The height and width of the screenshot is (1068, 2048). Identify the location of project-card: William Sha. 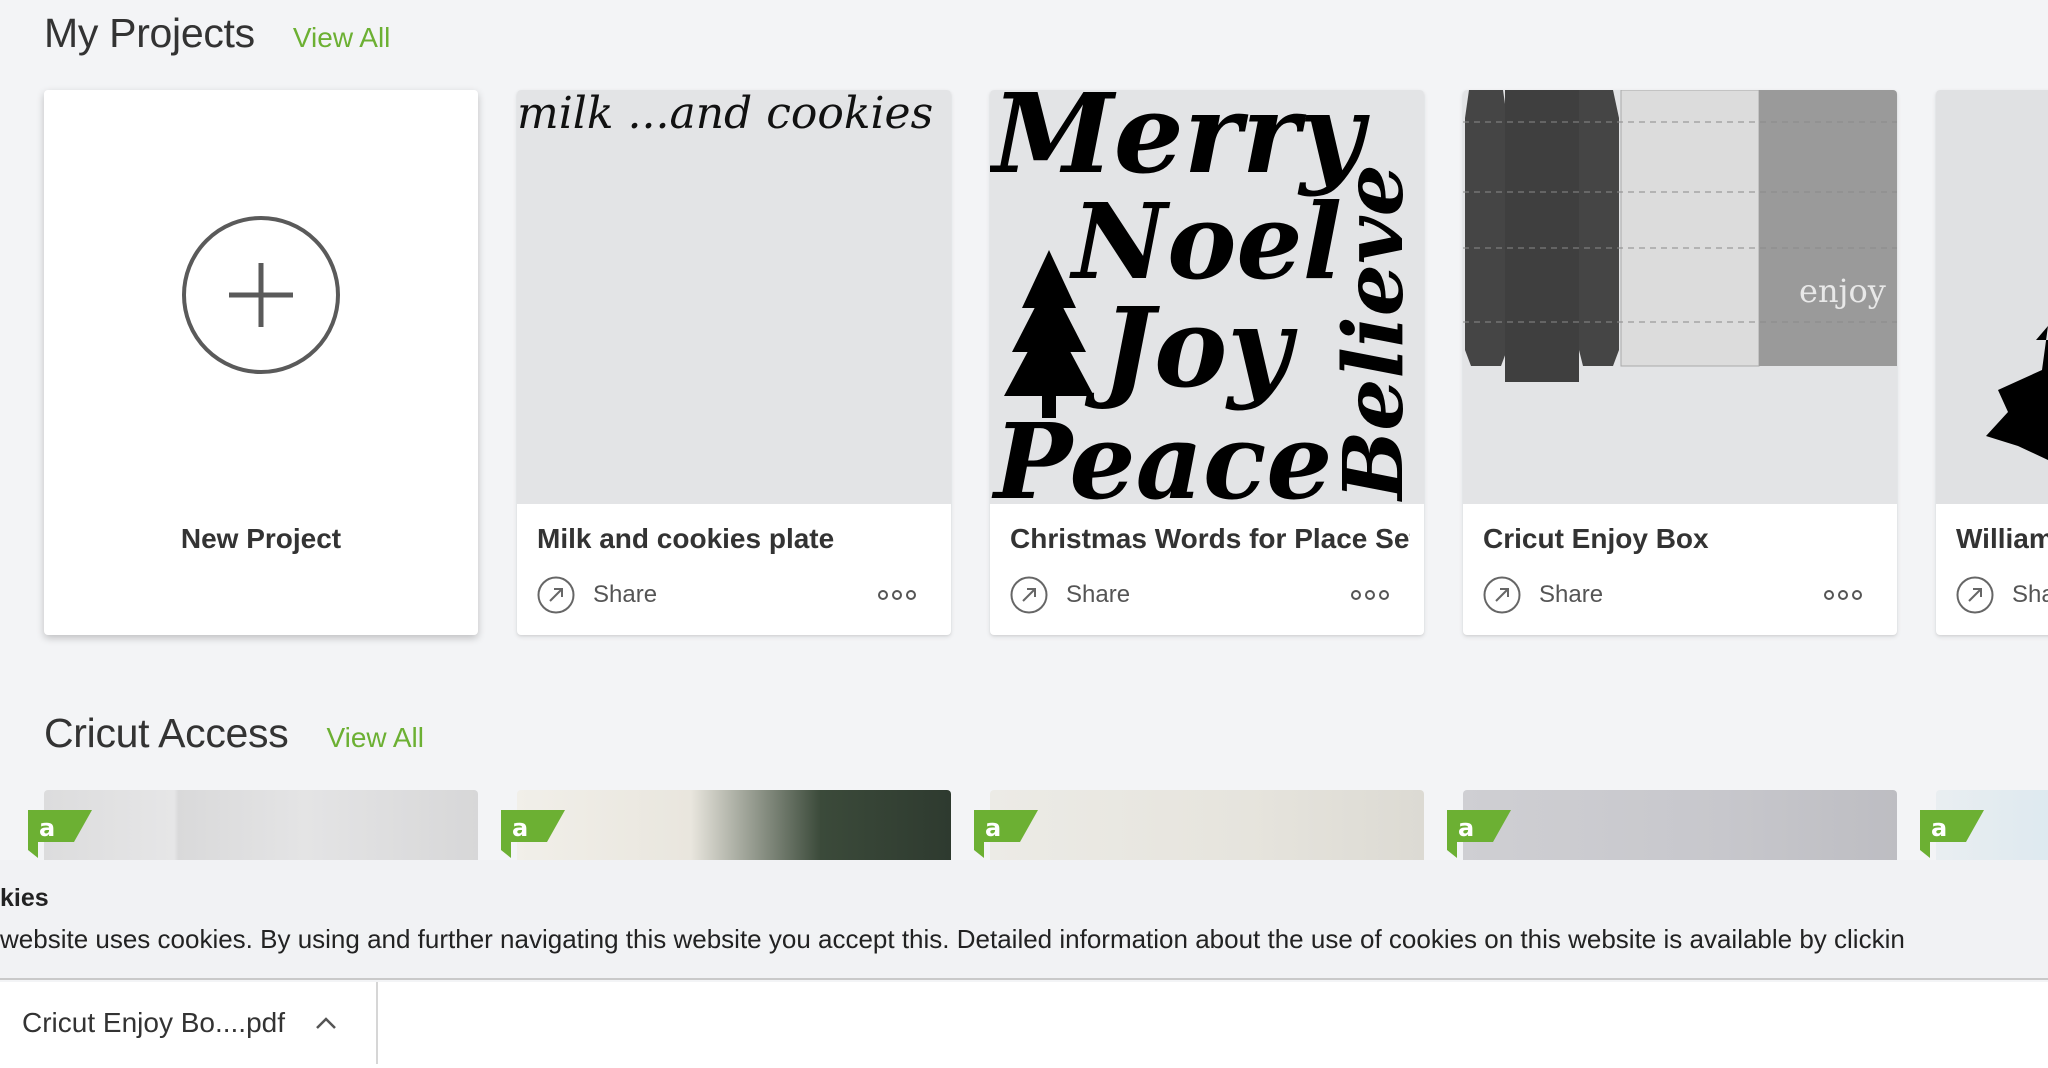
(1992, 362).